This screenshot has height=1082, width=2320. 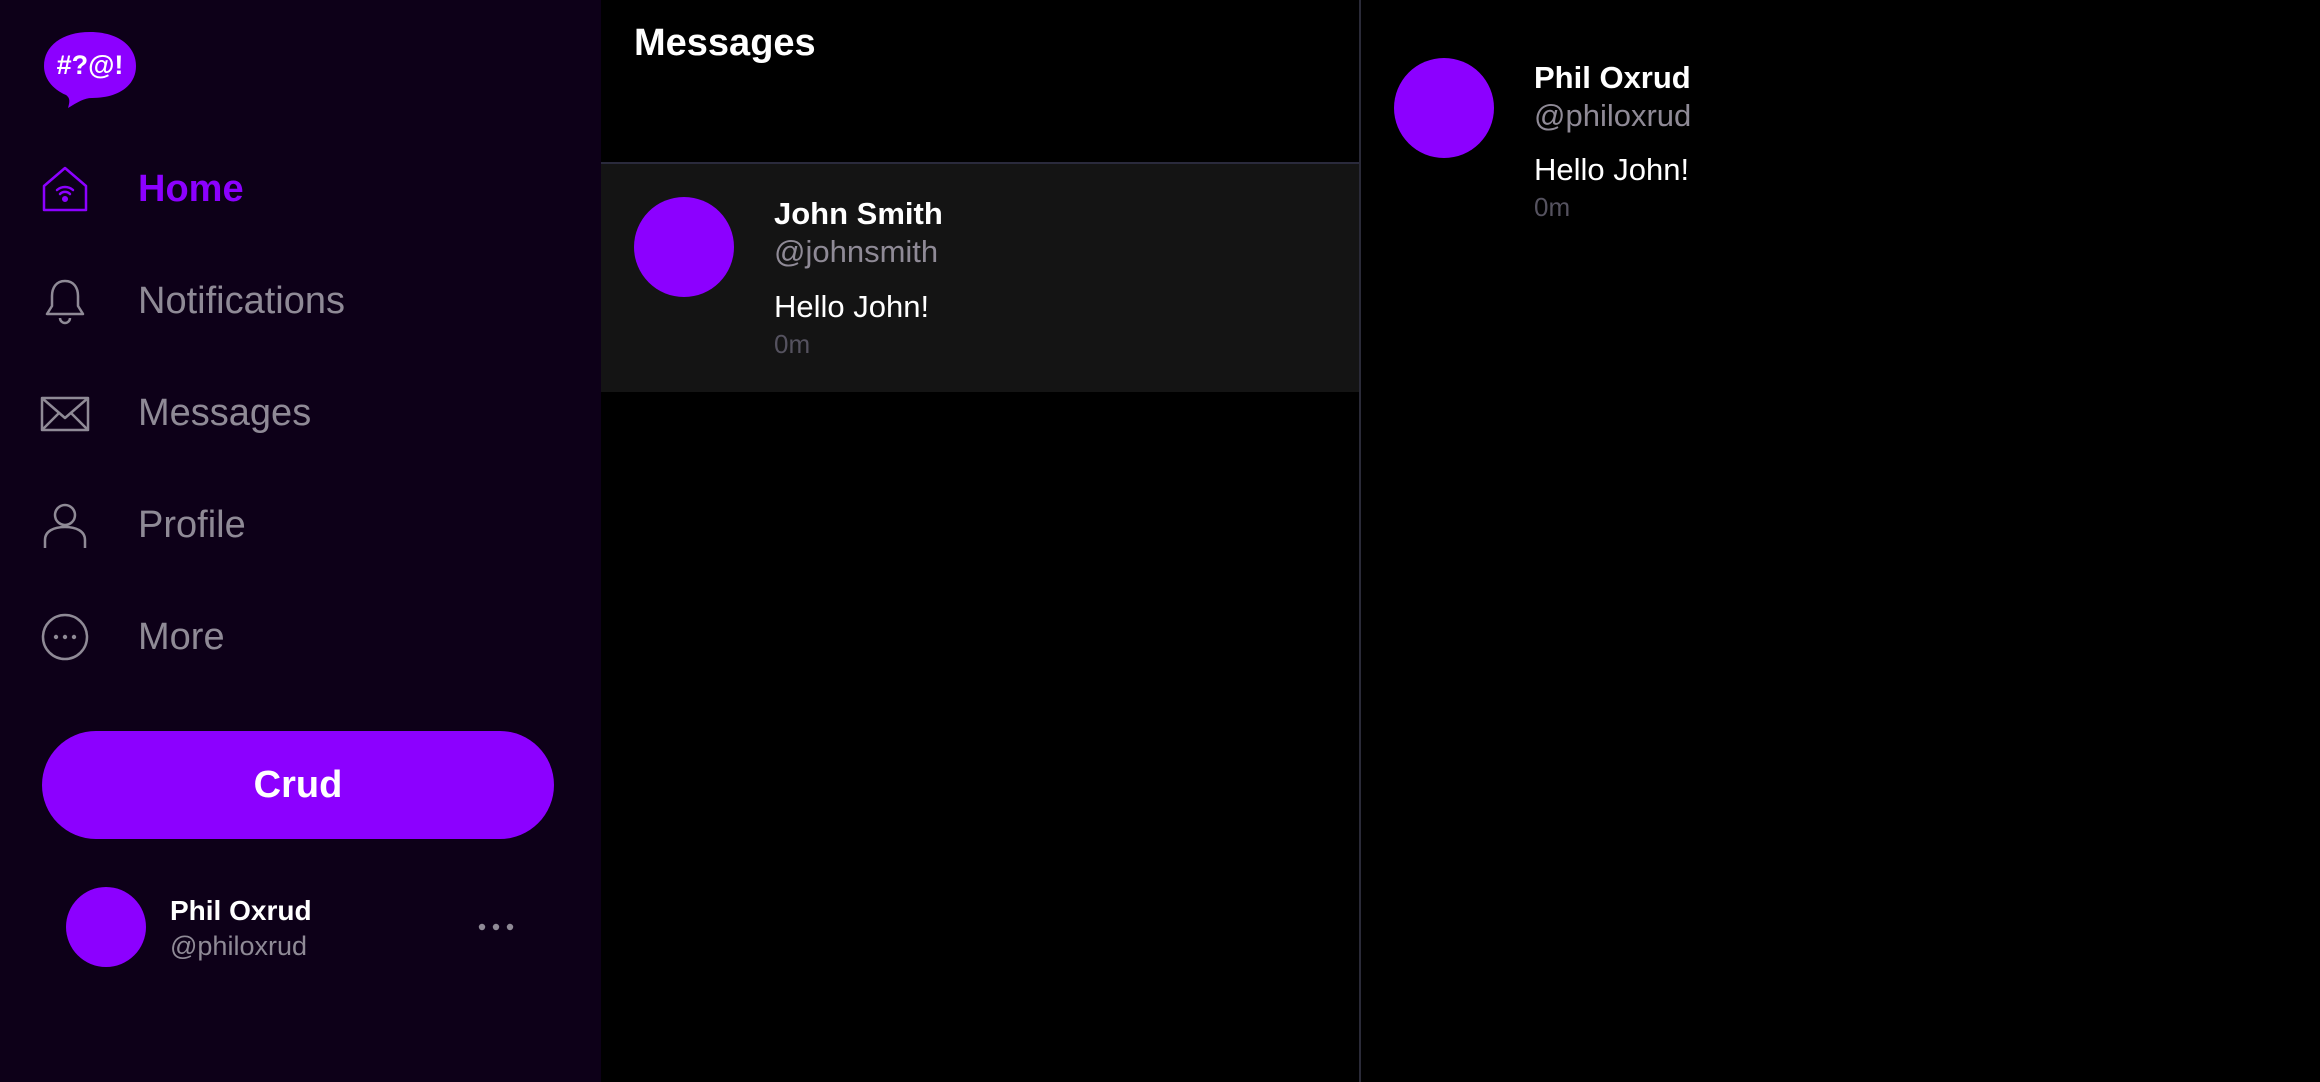 What do you see at coordinates (65, 525) in the screenshot?
I see `person-icon` at bounding box center [65, 525].